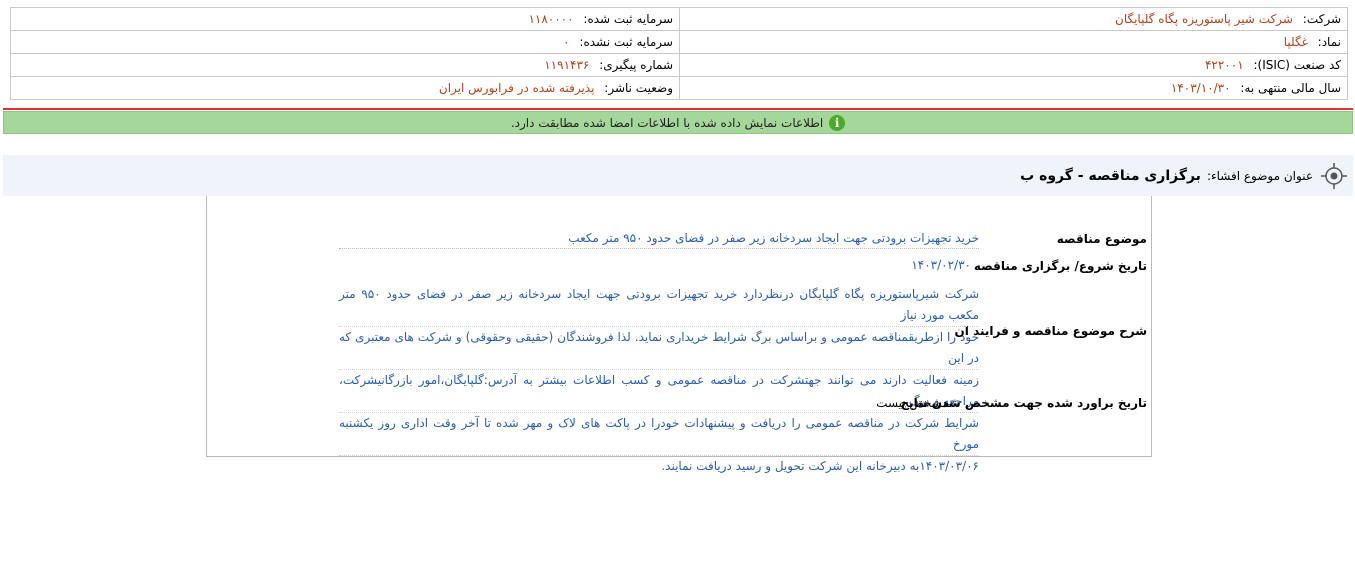  Describe the element at coordinates (345, 19) in the screenshot. I see `registered-capital-cell: سرمایه ثبت شده: ۱۱۸۰۰۰۰` at that location.